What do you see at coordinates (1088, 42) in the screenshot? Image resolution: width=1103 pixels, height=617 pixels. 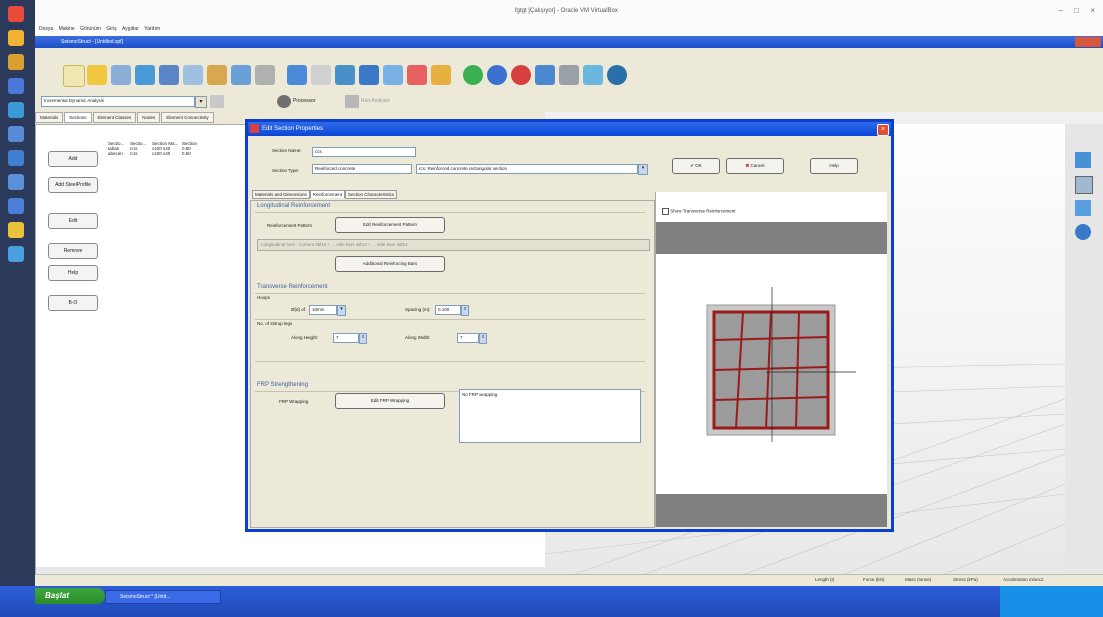 I see `app-window-controls` at bounding box center [1088, 42].